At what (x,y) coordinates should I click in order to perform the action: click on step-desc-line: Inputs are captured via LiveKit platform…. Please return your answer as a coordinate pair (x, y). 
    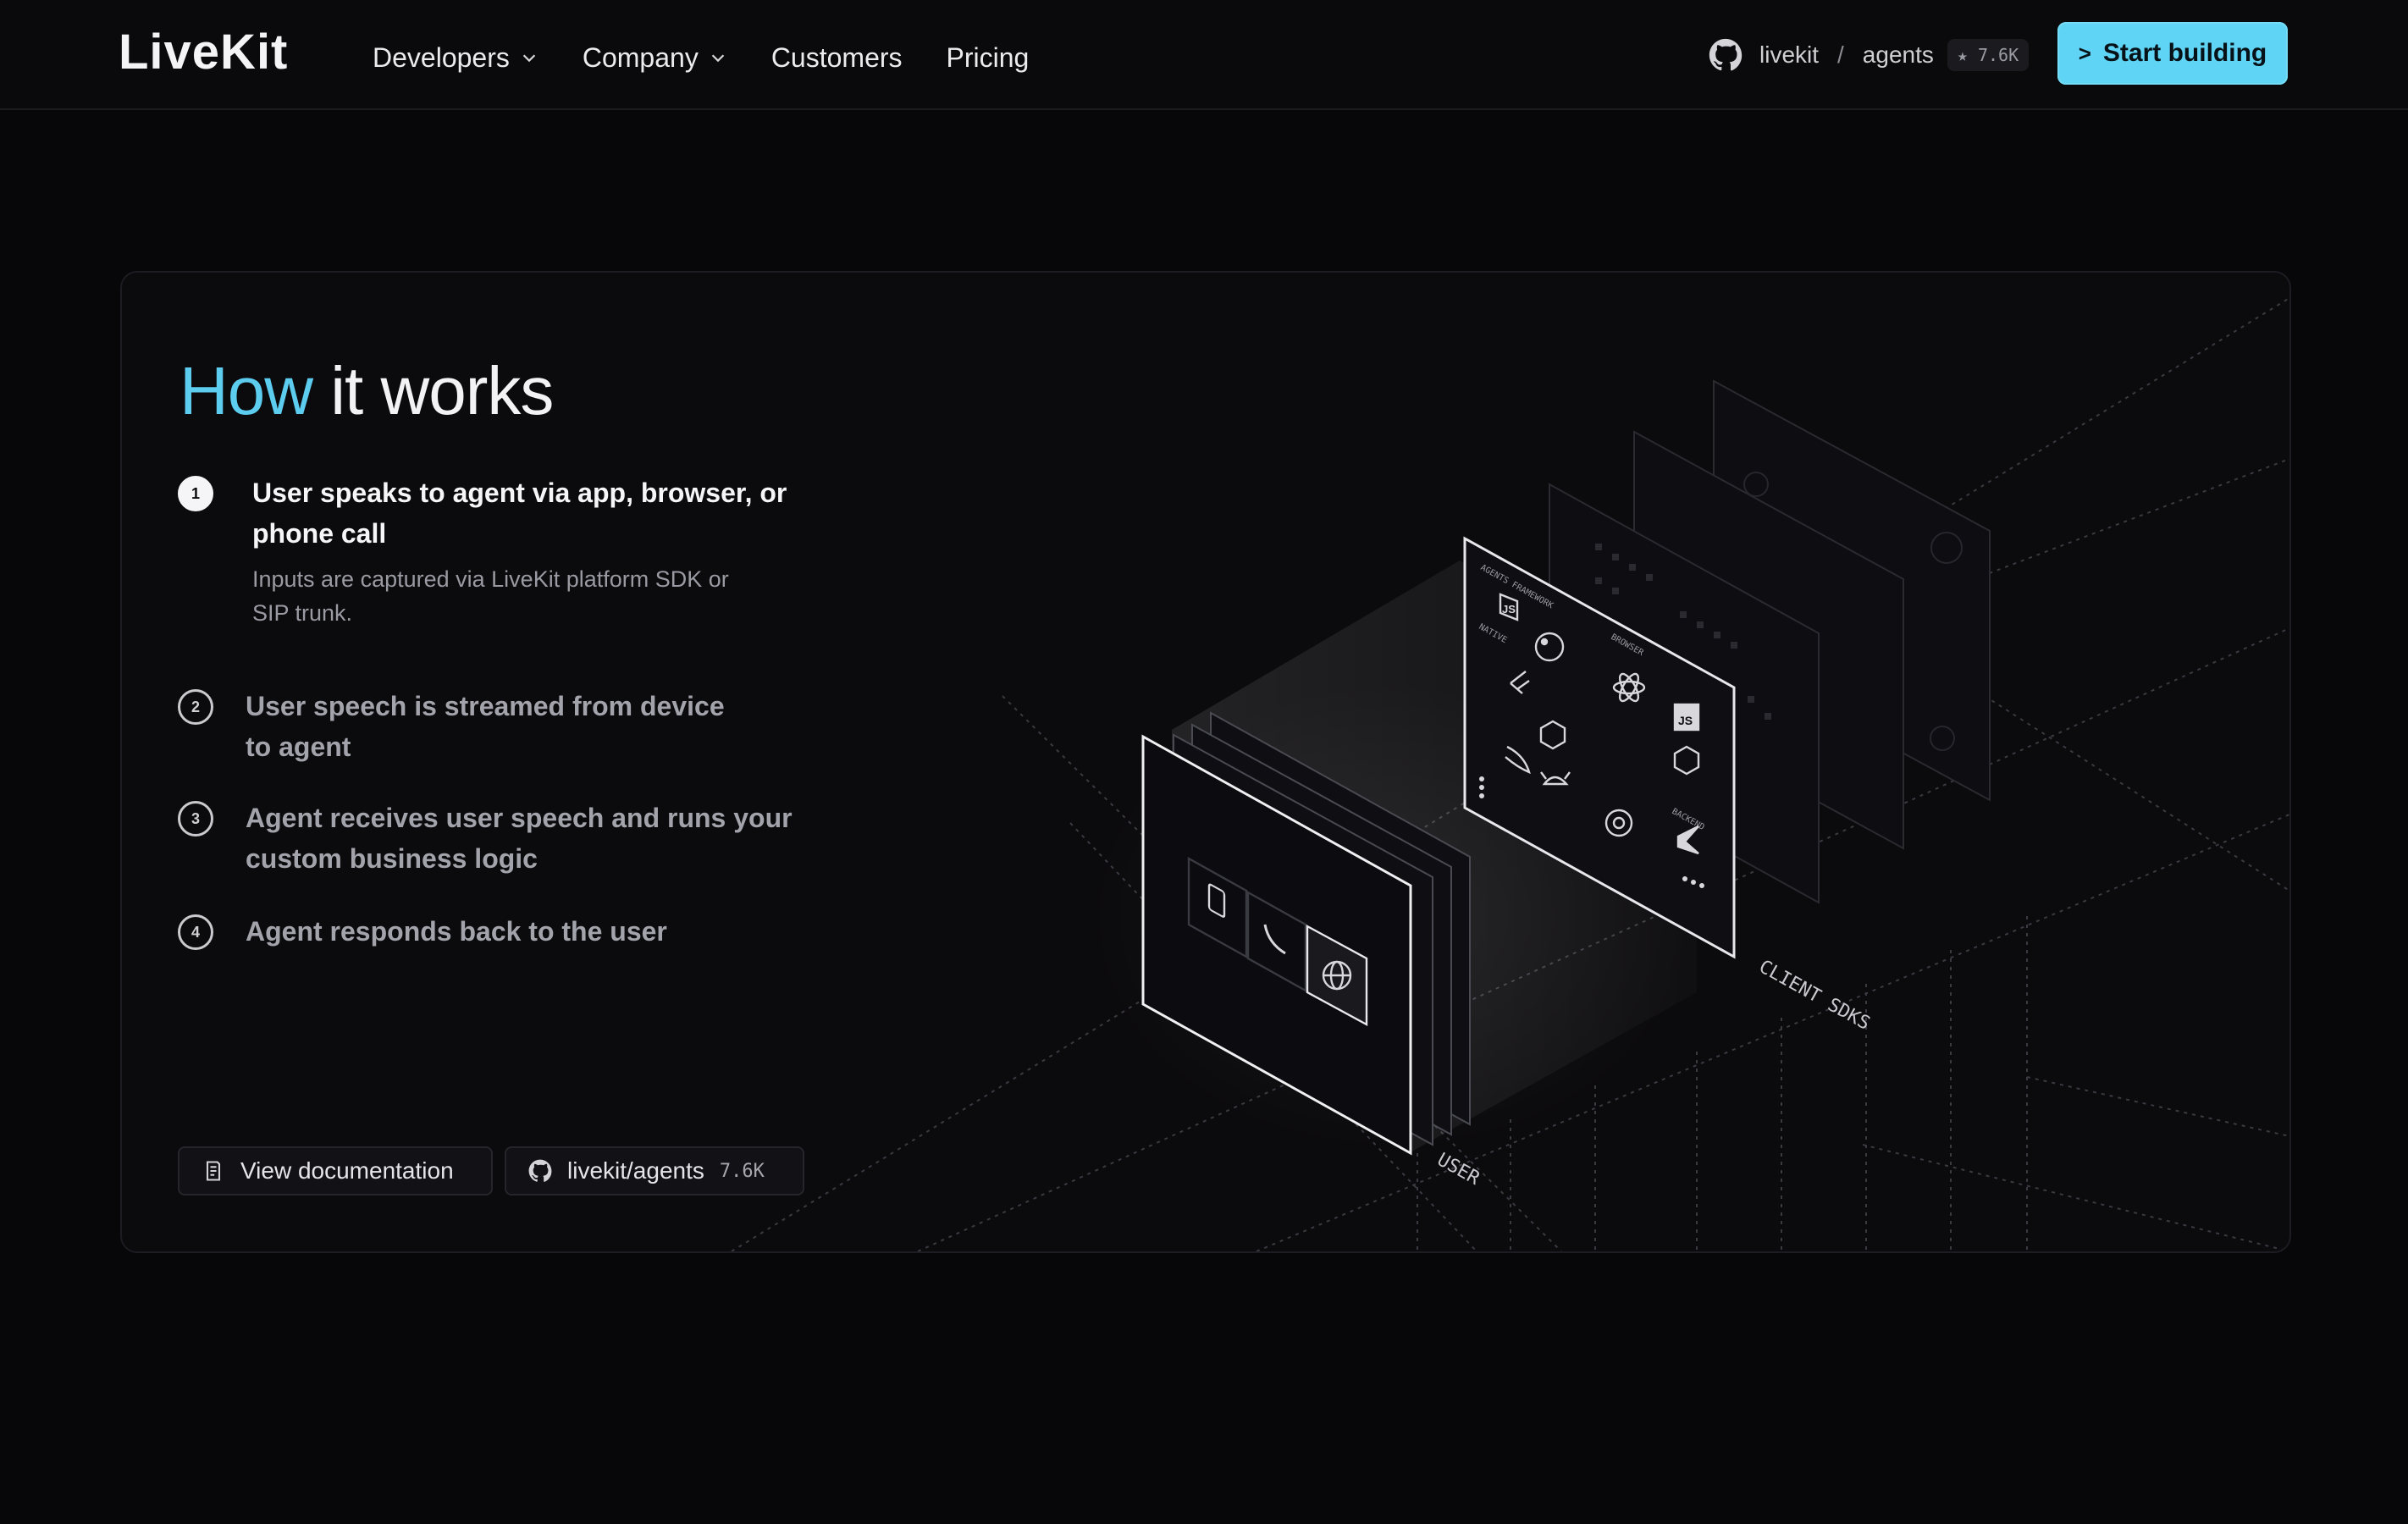
    Looking at the image, I should click on (490, 579).